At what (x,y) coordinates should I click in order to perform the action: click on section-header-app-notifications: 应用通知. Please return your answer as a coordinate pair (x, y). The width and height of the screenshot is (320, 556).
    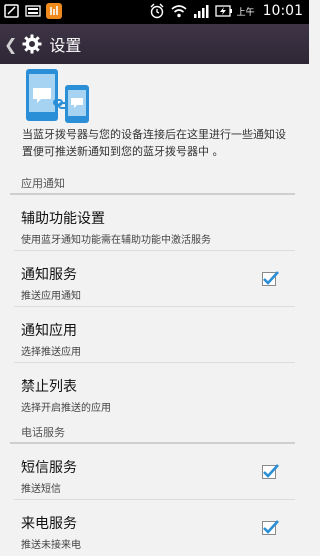
    Looking at the image, I should click on (154, 184).